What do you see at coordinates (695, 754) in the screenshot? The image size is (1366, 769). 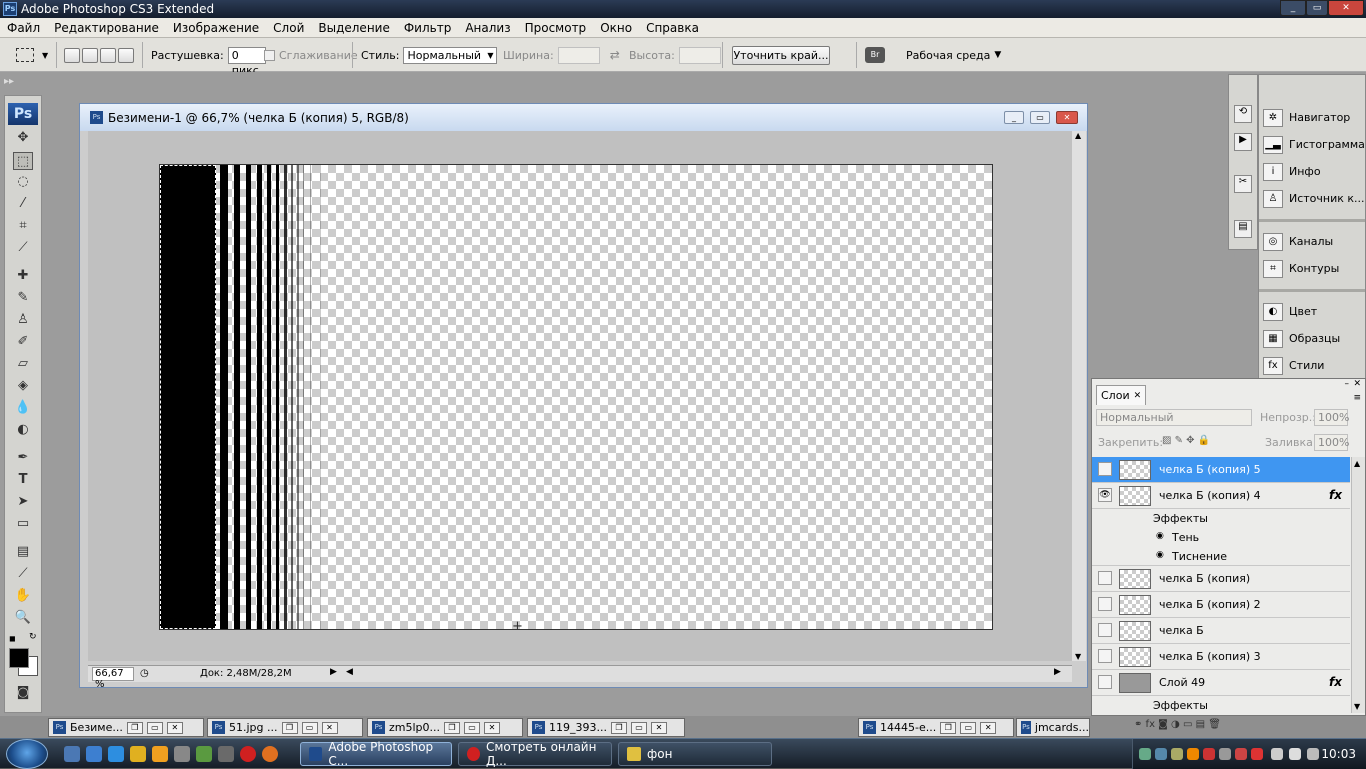 I see `taskbar-folder: фон` at bounding box center [695, 754].